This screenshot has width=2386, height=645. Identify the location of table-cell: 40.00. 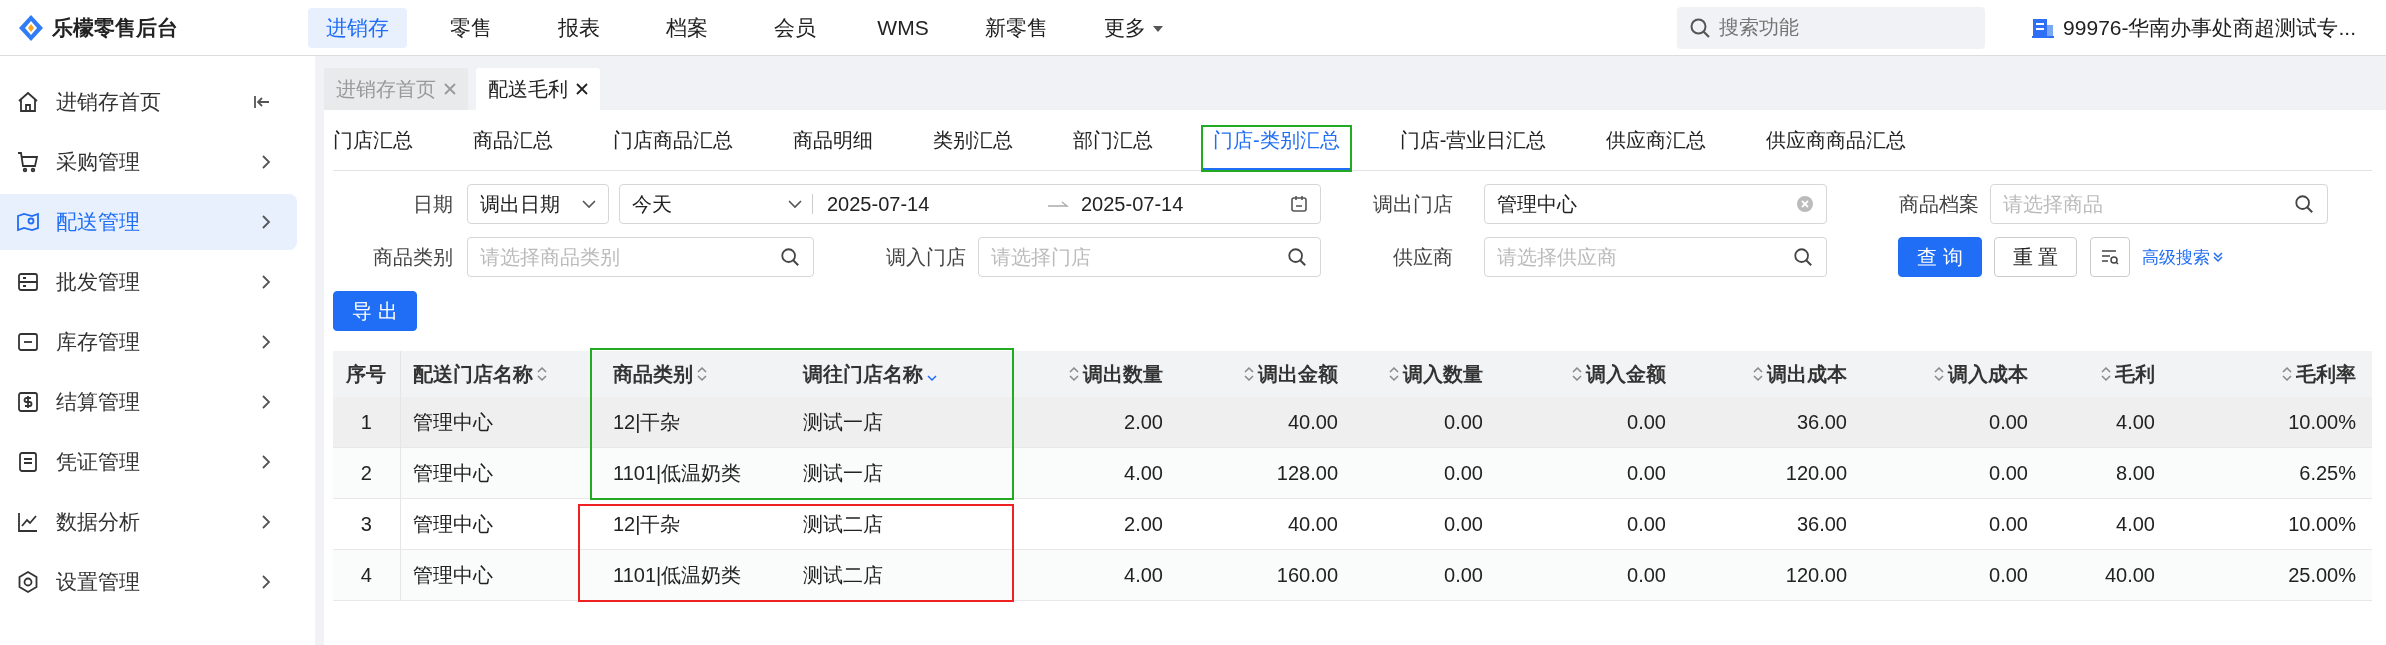
(1312, 523).